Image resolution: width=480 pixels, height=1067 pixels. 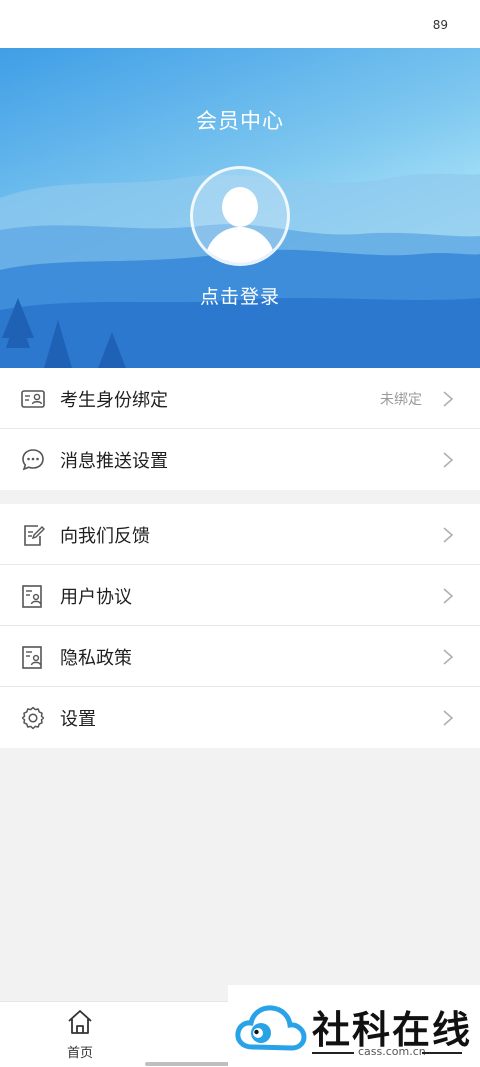 I want to click on avatar-body-shape, so click(x=240, y=245).